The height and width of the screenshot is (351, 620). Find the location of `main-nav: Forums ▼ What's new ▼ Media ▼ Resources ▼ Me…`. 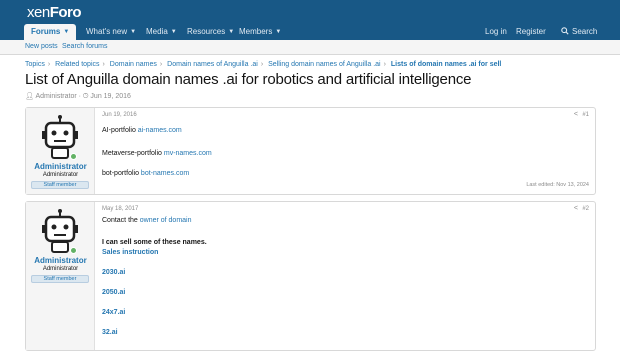

main-nav: Forums ▼ What's new ▼ Media ▼ Resources ▼ Me… is located at coordinates (310, 32).